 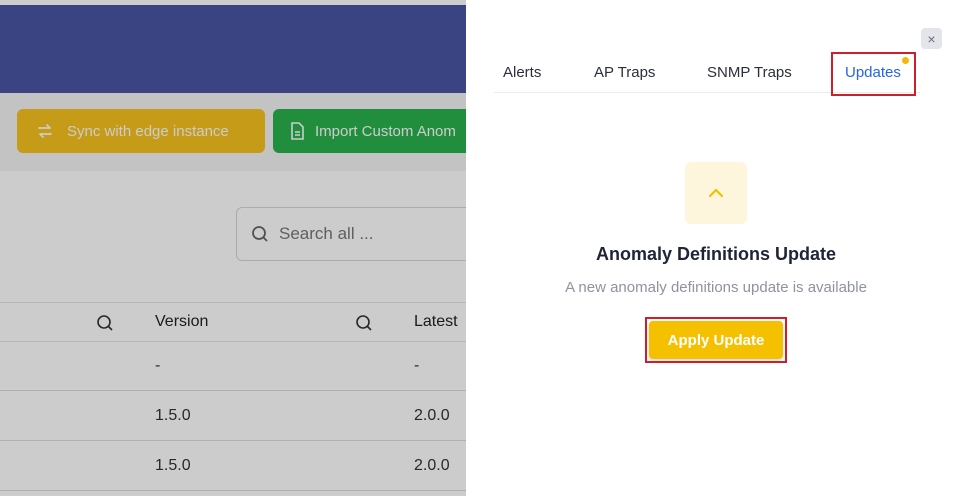 I want to click on updates-tab-highlight, so click(x=873, y=74).